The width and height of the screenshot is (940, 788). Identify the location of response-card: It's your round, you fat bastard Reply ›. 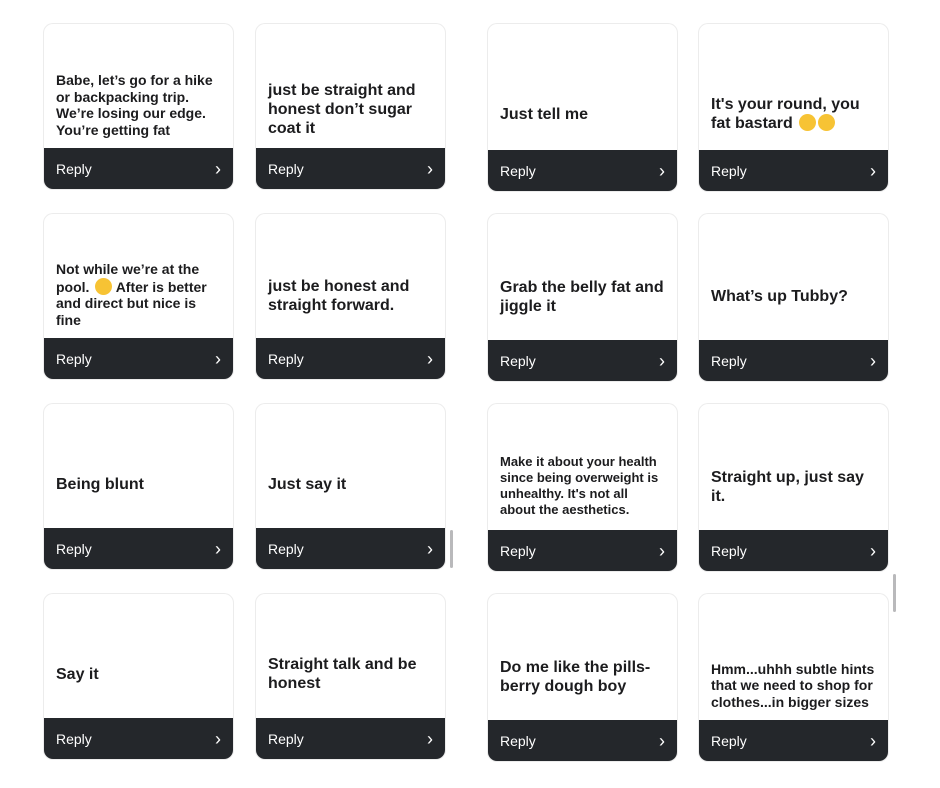
(793, 107).